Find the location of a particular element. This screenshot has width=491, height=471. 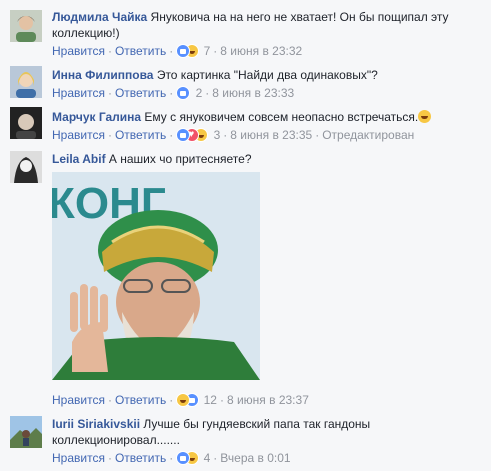

comment-author: Iurii Siriakivskii is located at coordinates (96, 424).